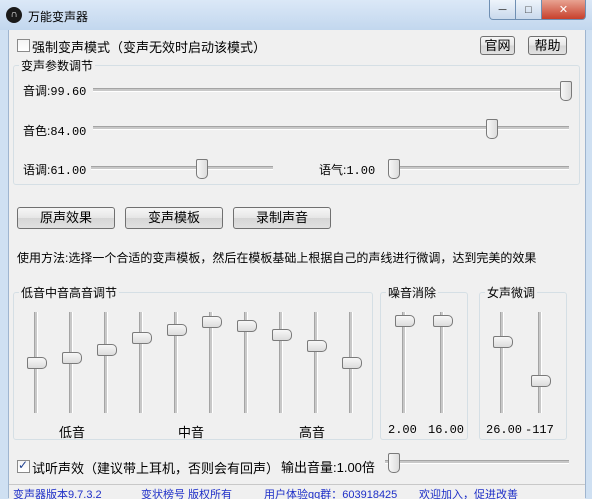 The image size is (592, 499). What do you see at coordinates (202, 169) in the screenshot?
I see `tone-slider-thumb` at bounding box center [202, 169].